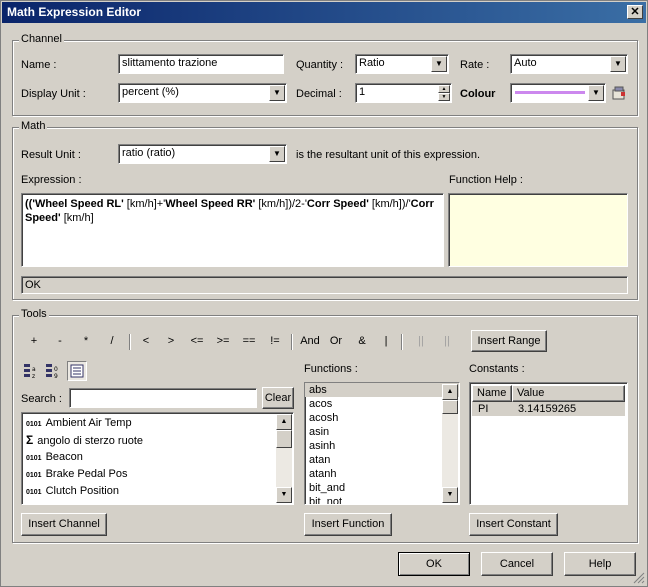  Describe the element at coordinates (90, 441) in the screenshot. I see `channel-name: angolo di sterzo ruote` at that location.